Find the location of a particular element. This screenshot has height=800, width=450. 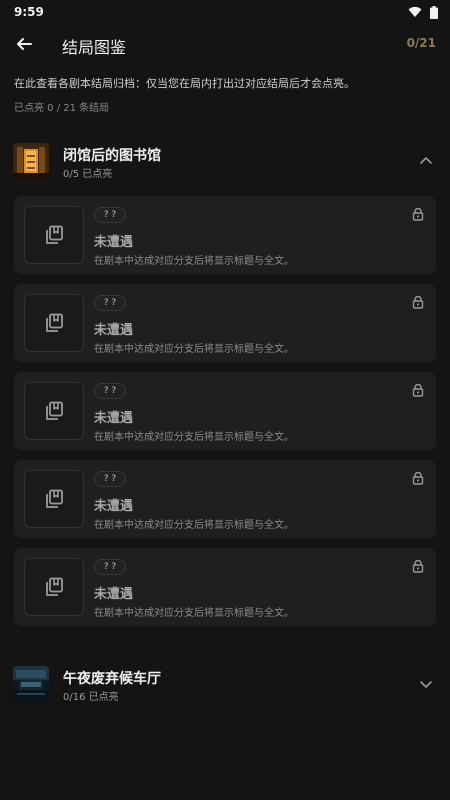

chevron-up-icon is located at coordinates (426, 161).